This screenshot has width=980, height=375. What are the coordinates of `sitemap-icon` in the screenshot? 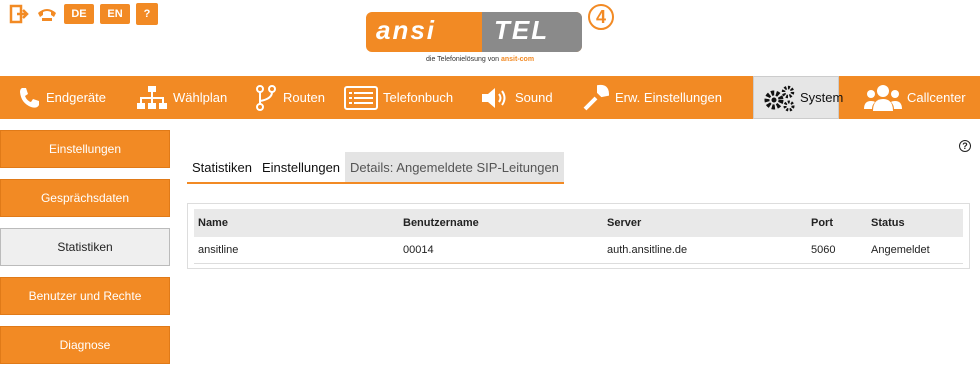 It's located at (152, 98).